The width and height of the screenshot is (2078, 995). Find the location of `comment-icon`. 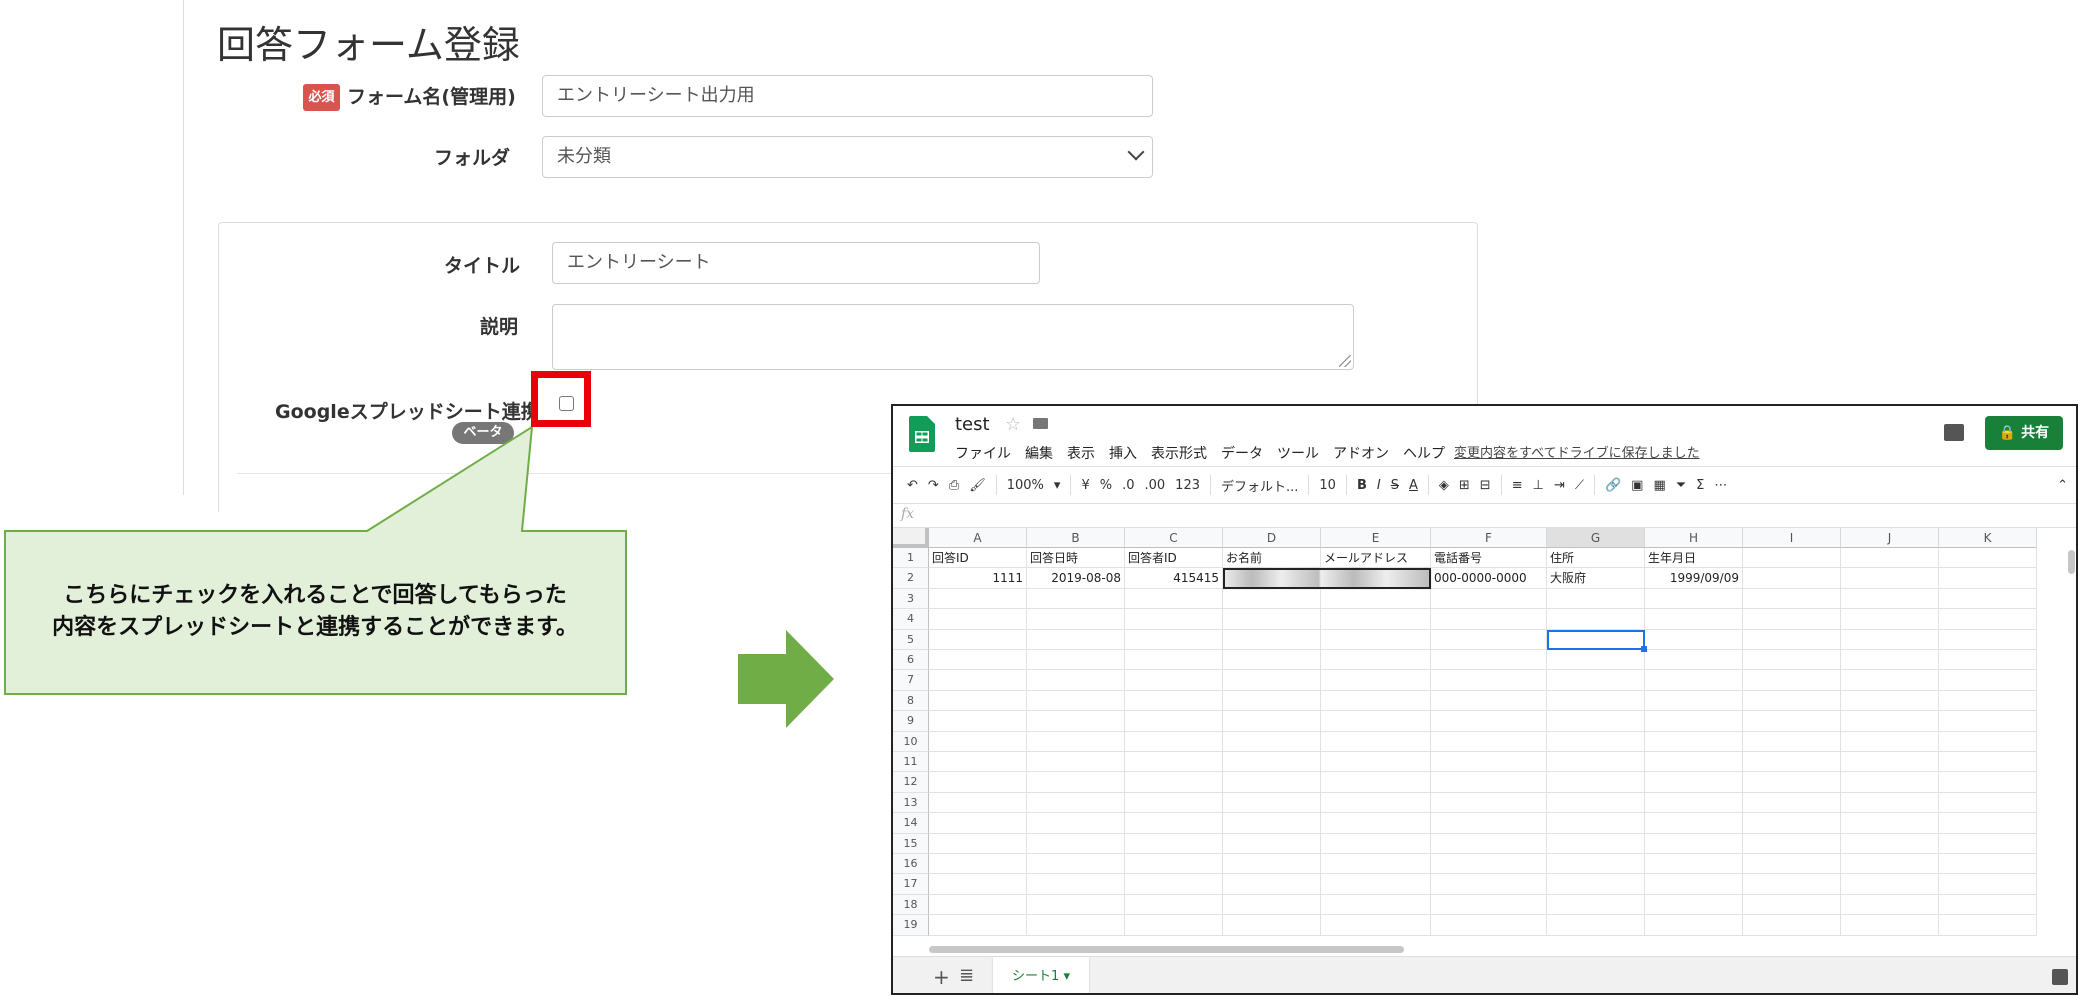

comment-icon is located at coordinates (1954, 432).